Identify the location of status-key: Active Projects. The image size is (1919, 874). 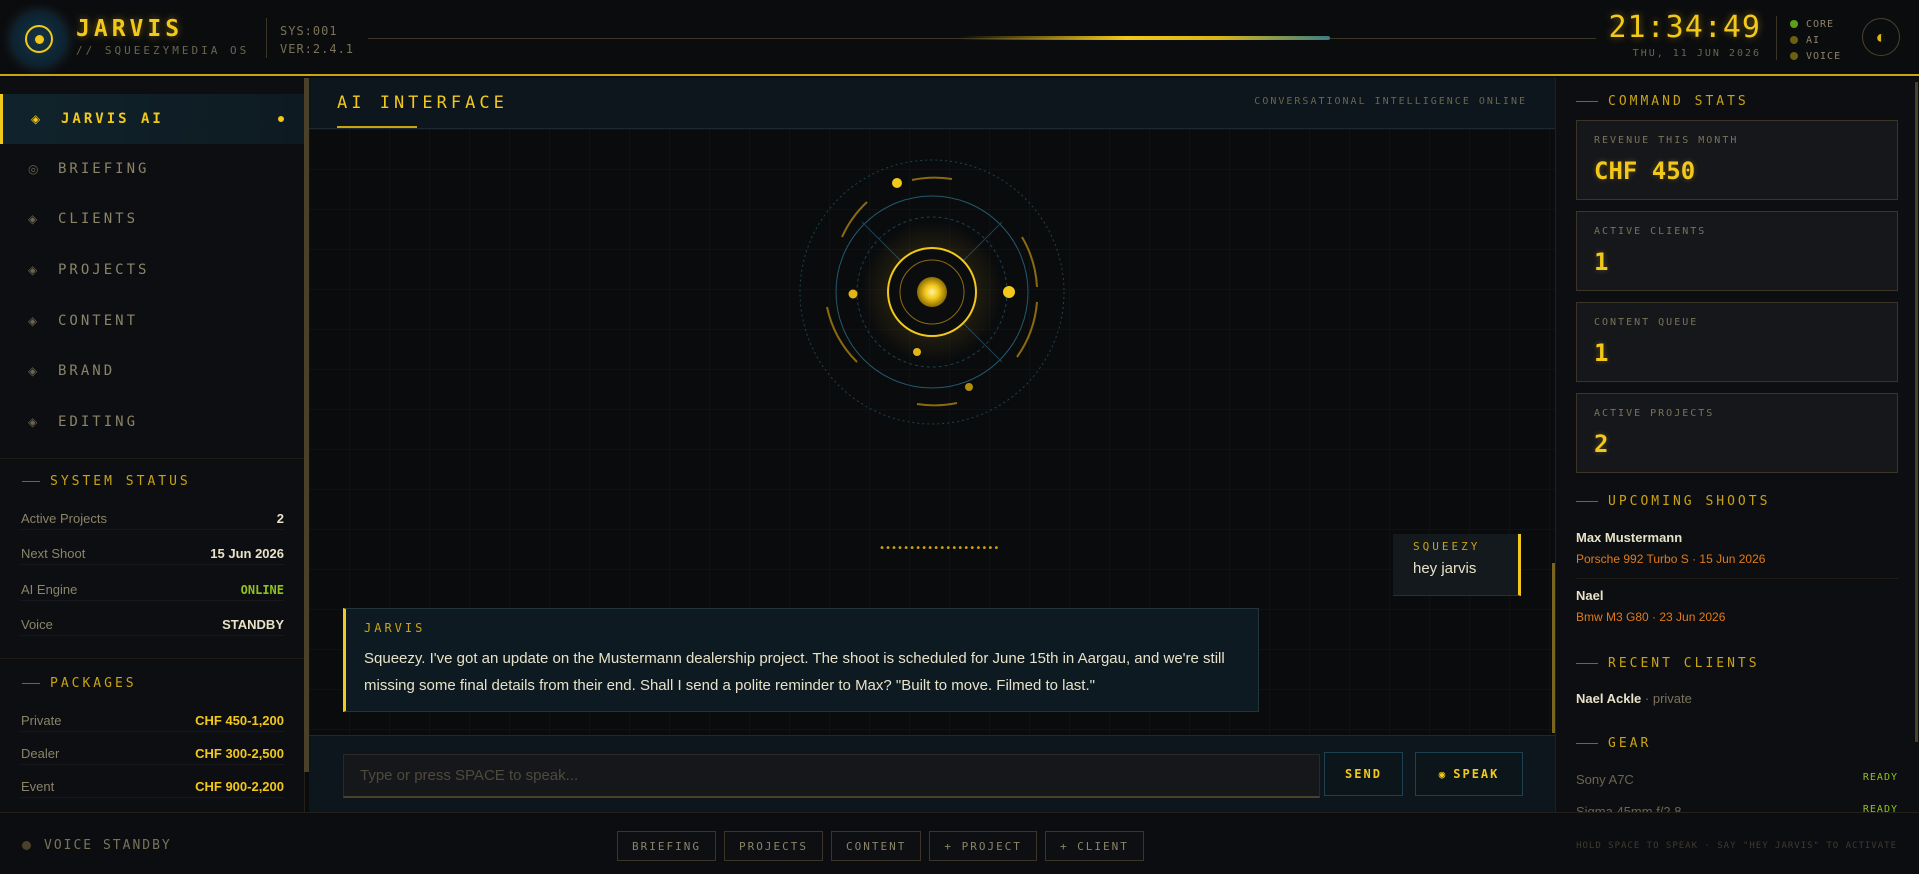
(64, 518).